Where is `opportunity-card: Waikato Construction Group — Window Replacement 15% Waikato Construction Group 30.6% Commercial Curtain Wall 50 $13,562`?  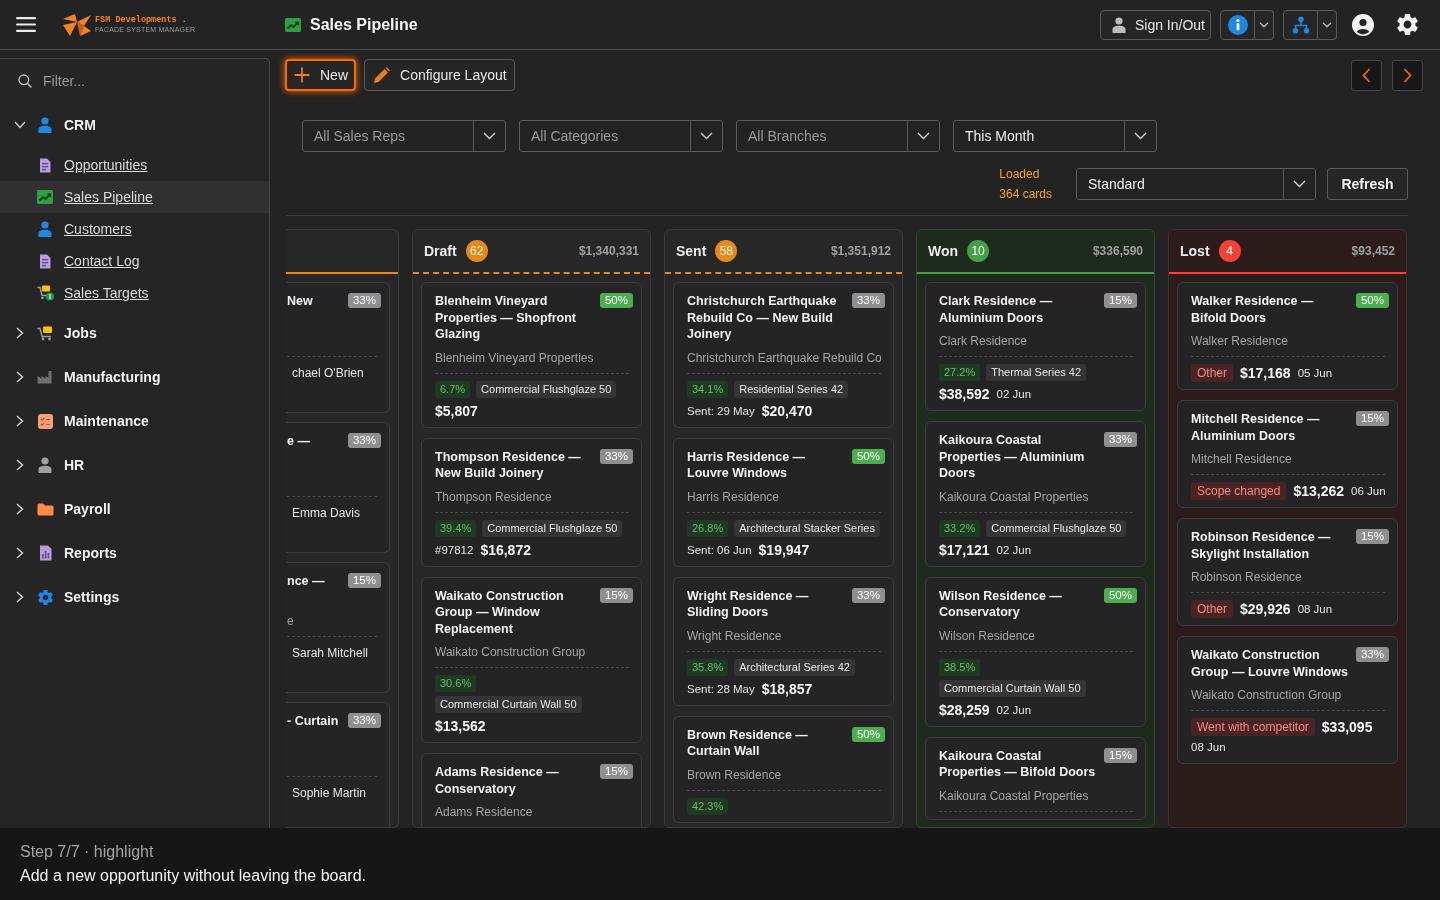
opportunity-card: Waikato Construction Group — Window Replacement 15% Waikato Construction Group 30.6% Commercial Curtain Wall 50 $13,562 is located at coordinates (531, 659).